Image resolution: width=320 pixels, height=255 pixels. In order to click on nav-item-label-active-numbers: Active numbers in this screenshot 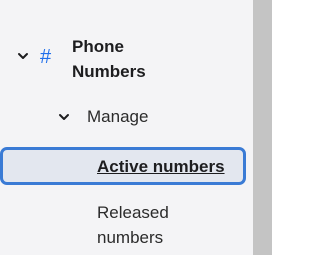, I will do `click(161, 167)`.